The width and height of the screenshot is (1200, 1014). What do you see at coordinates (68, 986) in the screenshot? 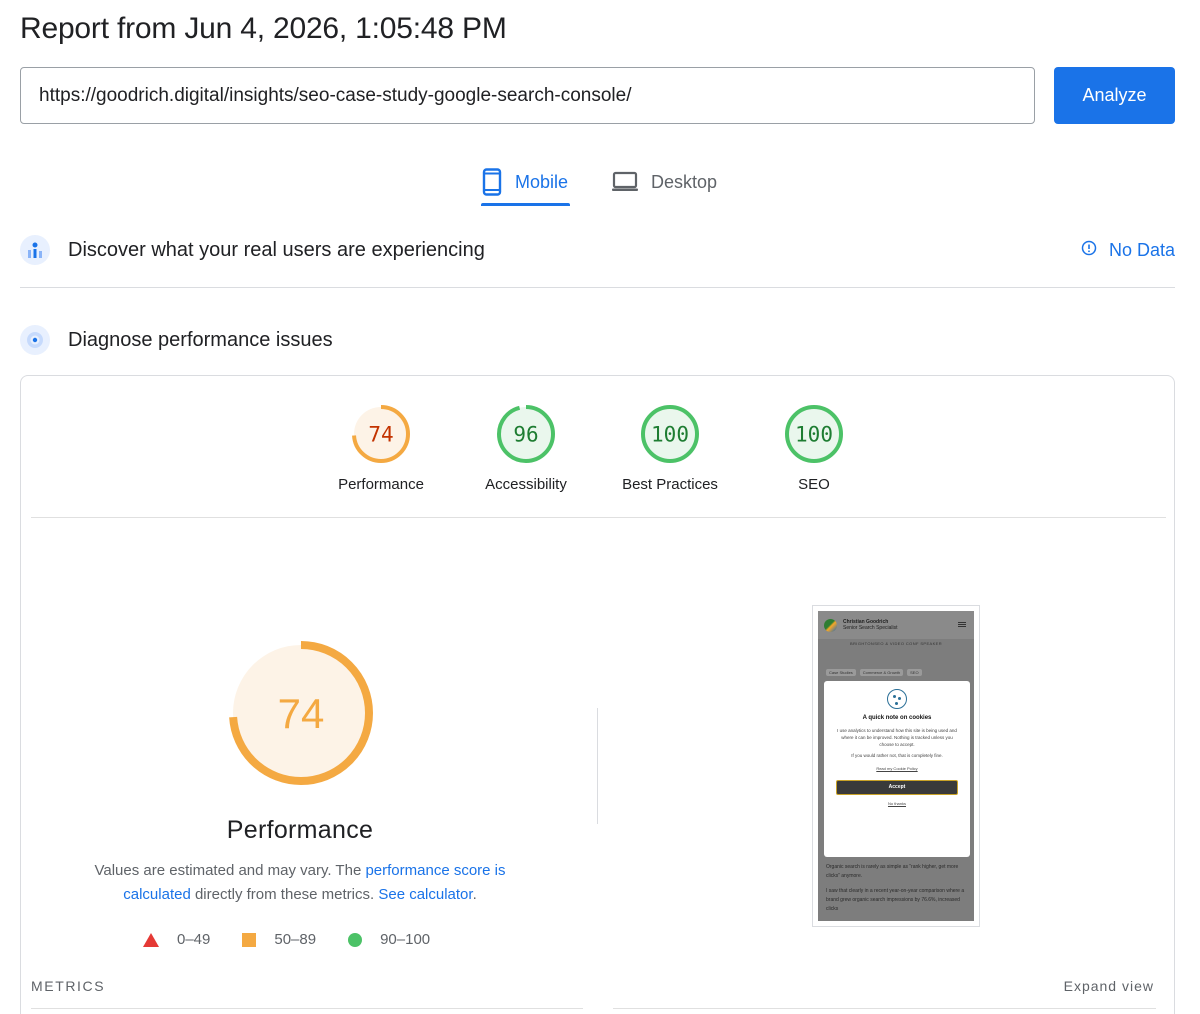
I see `metrics-label: METRICS` at bounding box center [68, 986].